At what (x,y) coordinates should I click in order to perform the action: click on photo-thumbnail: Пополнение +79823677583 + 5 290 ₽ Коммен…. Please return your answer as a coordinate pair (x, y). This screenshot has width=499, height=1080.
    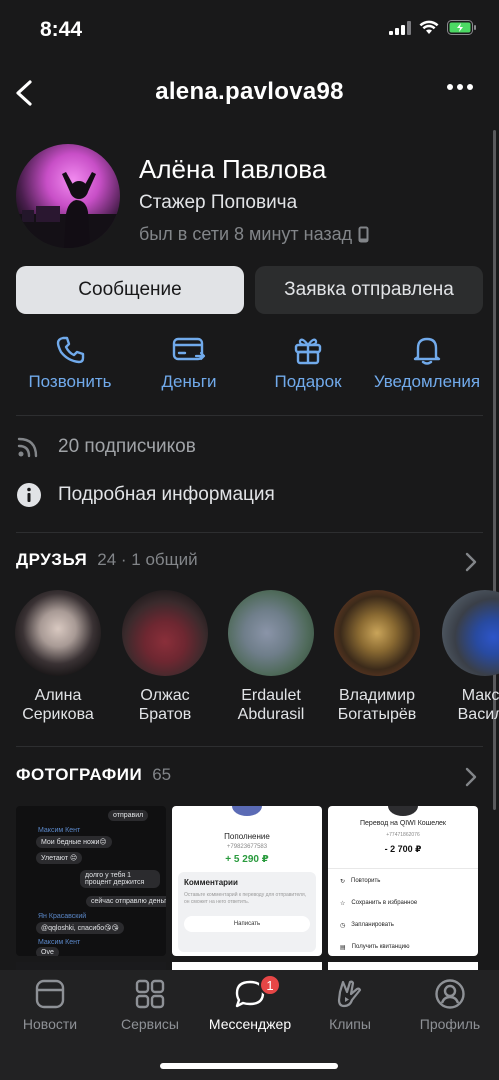
    Looking at the image, I should click on (247, 881).